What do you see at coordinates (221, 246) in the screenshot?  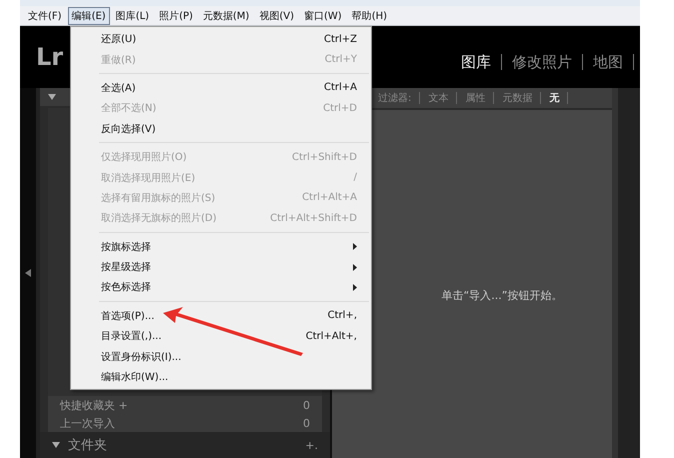 I see `menu-item: 按旗标选择` at bounding box center [221, 246].